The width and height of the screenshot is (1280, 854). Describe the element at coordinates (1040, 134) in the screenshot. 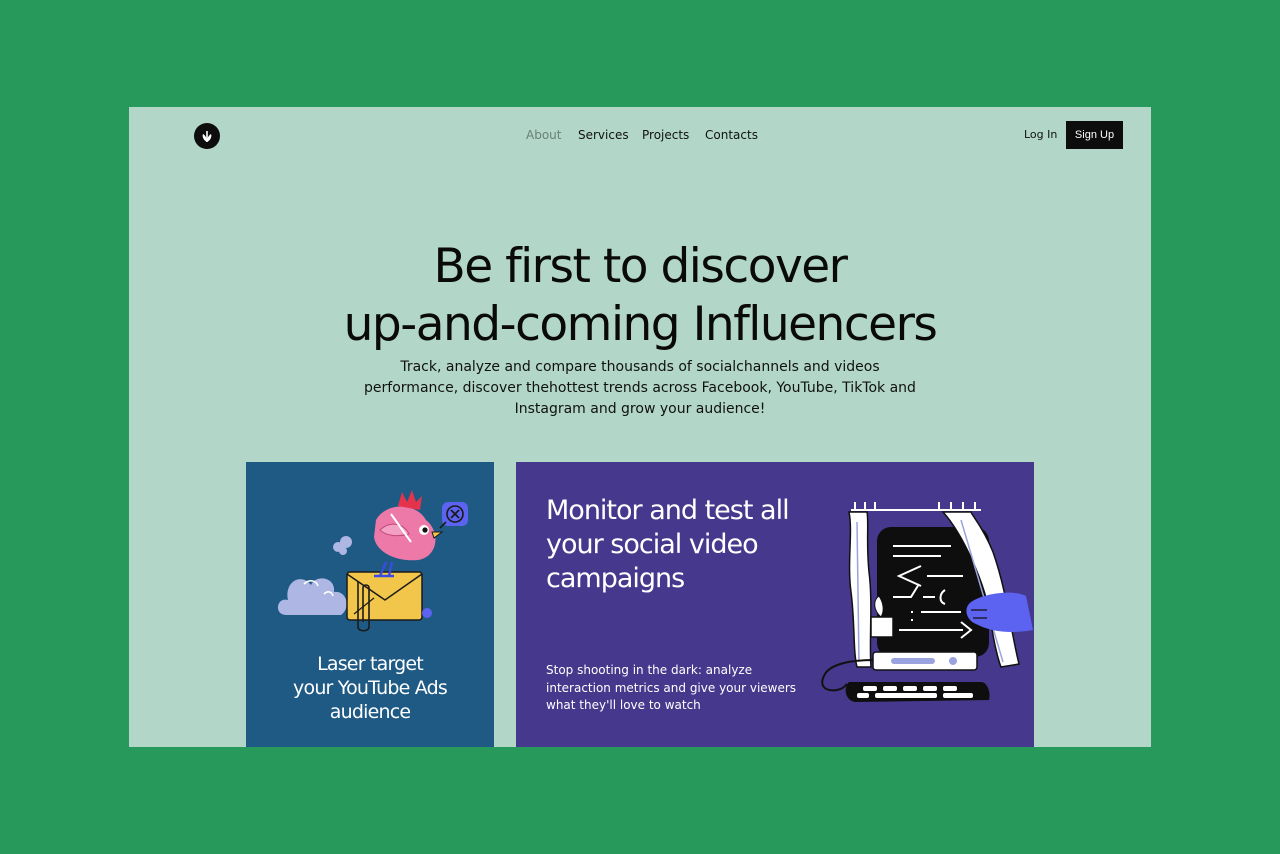

I see `login-link: Log In` at that location.